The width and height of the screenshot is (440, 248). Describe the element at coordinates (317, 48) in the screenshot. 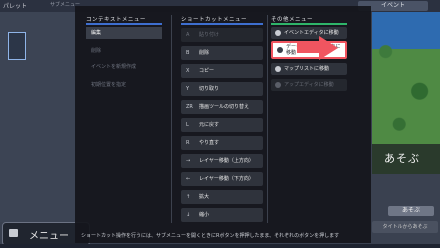

I see `pointer-arrow-icon` at that location.